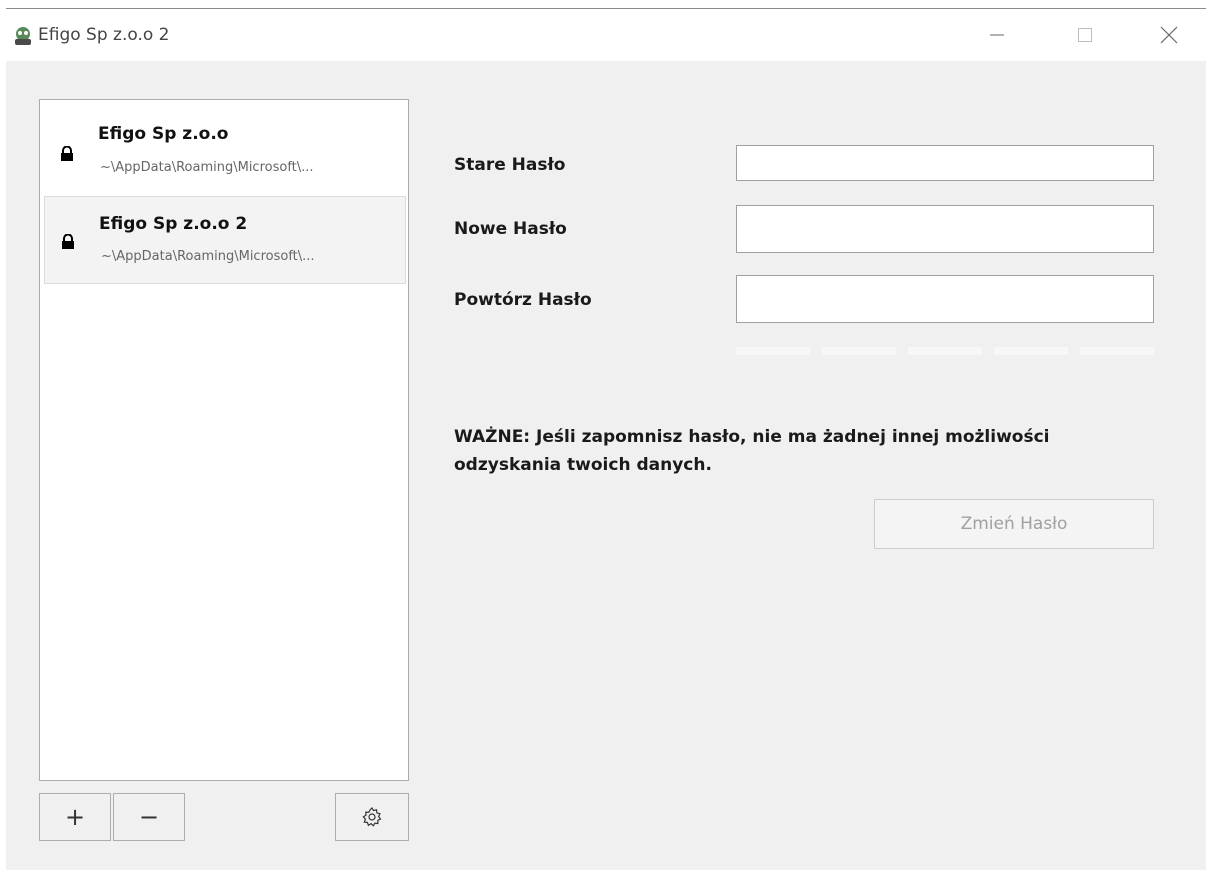 This screenshot has height=872, width=1212. What do you see at coordinates (945, 163) in the screenshot?
I see `old-password-field` at bounding box center [945, 163].